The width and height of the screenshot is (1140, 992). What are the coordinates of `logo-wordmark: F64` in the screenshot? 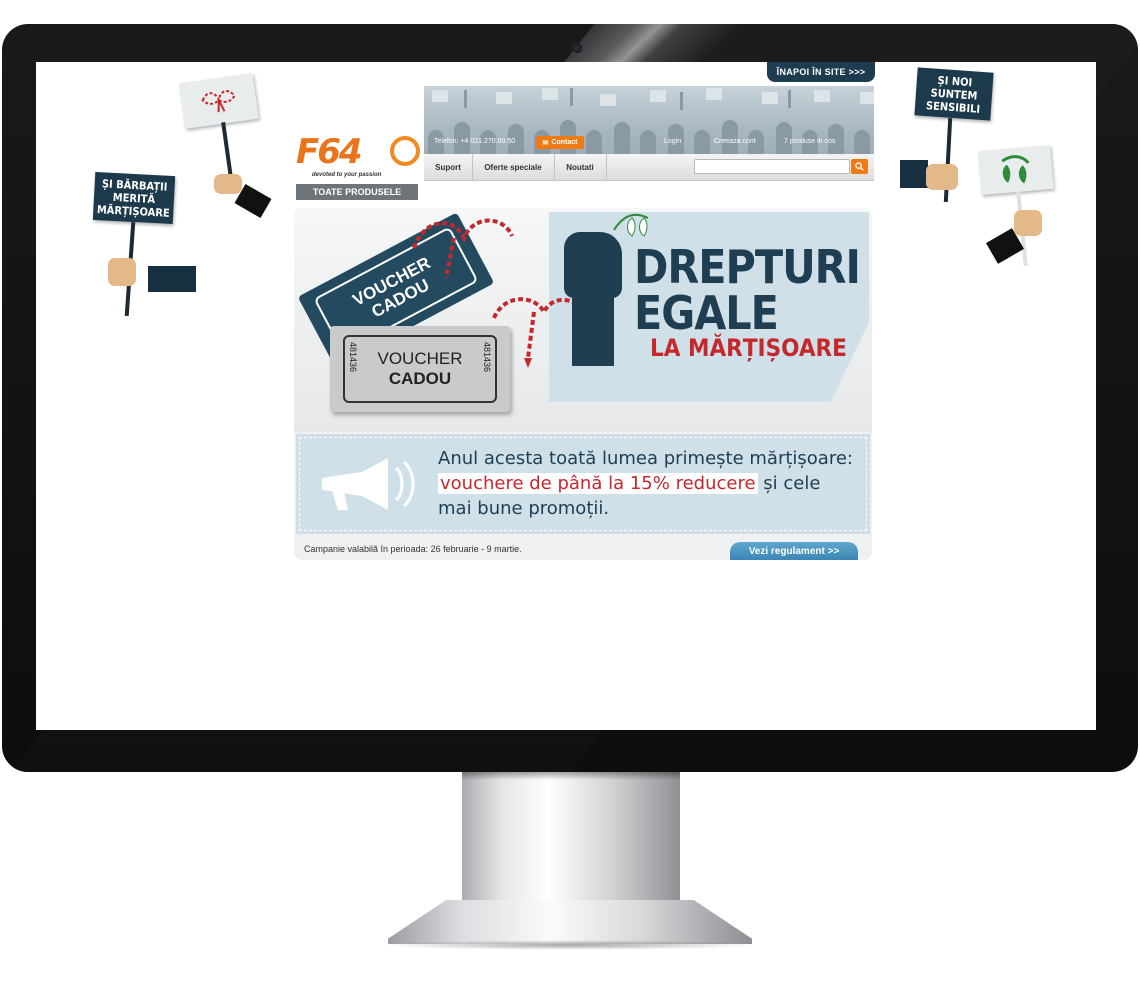 It's located at (329, 152).